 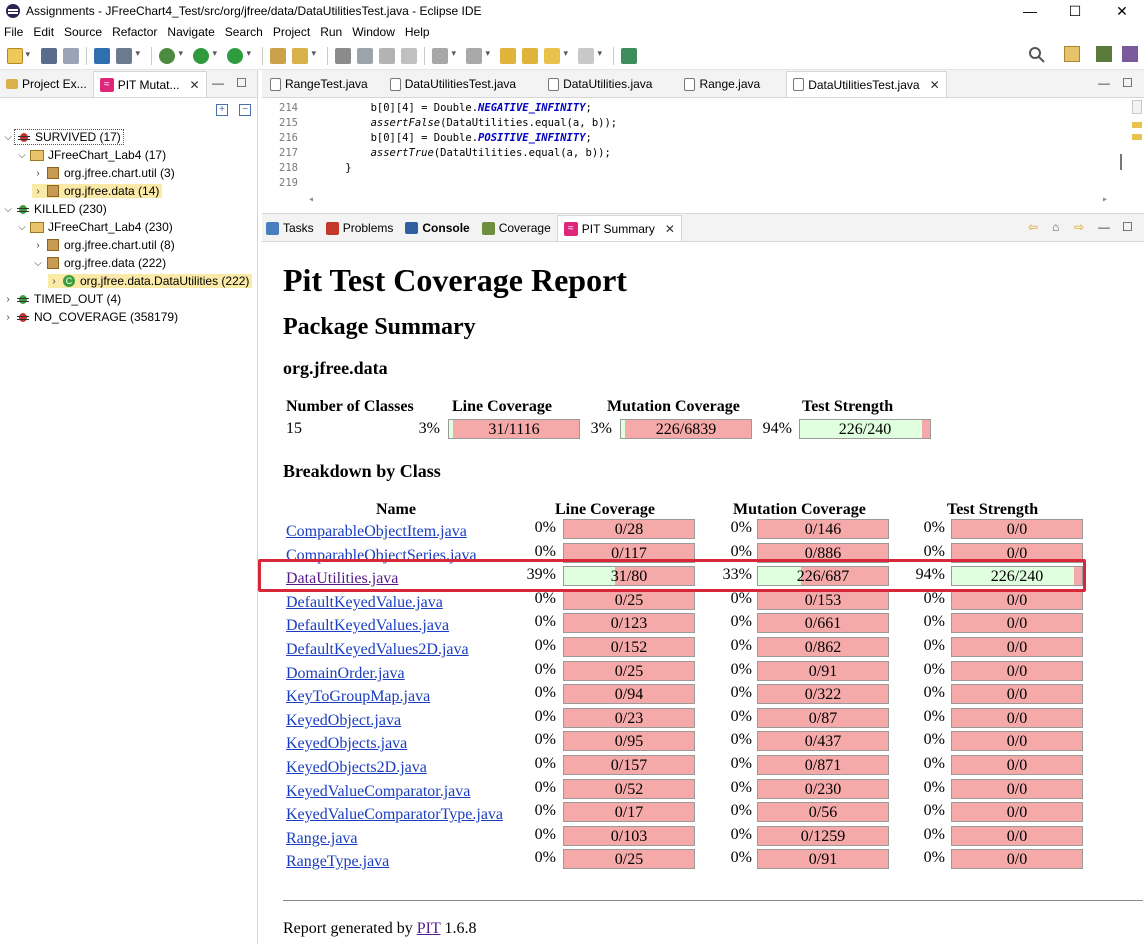 What do you see at coordinates (304, 55) in the screenshot?
I see `search-tool-icon` at bounding box center [304, 55].